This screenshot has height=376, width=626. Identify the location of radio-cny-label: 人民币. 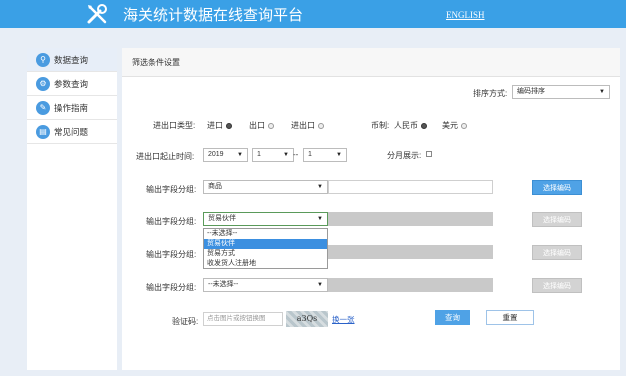
(406, 125).